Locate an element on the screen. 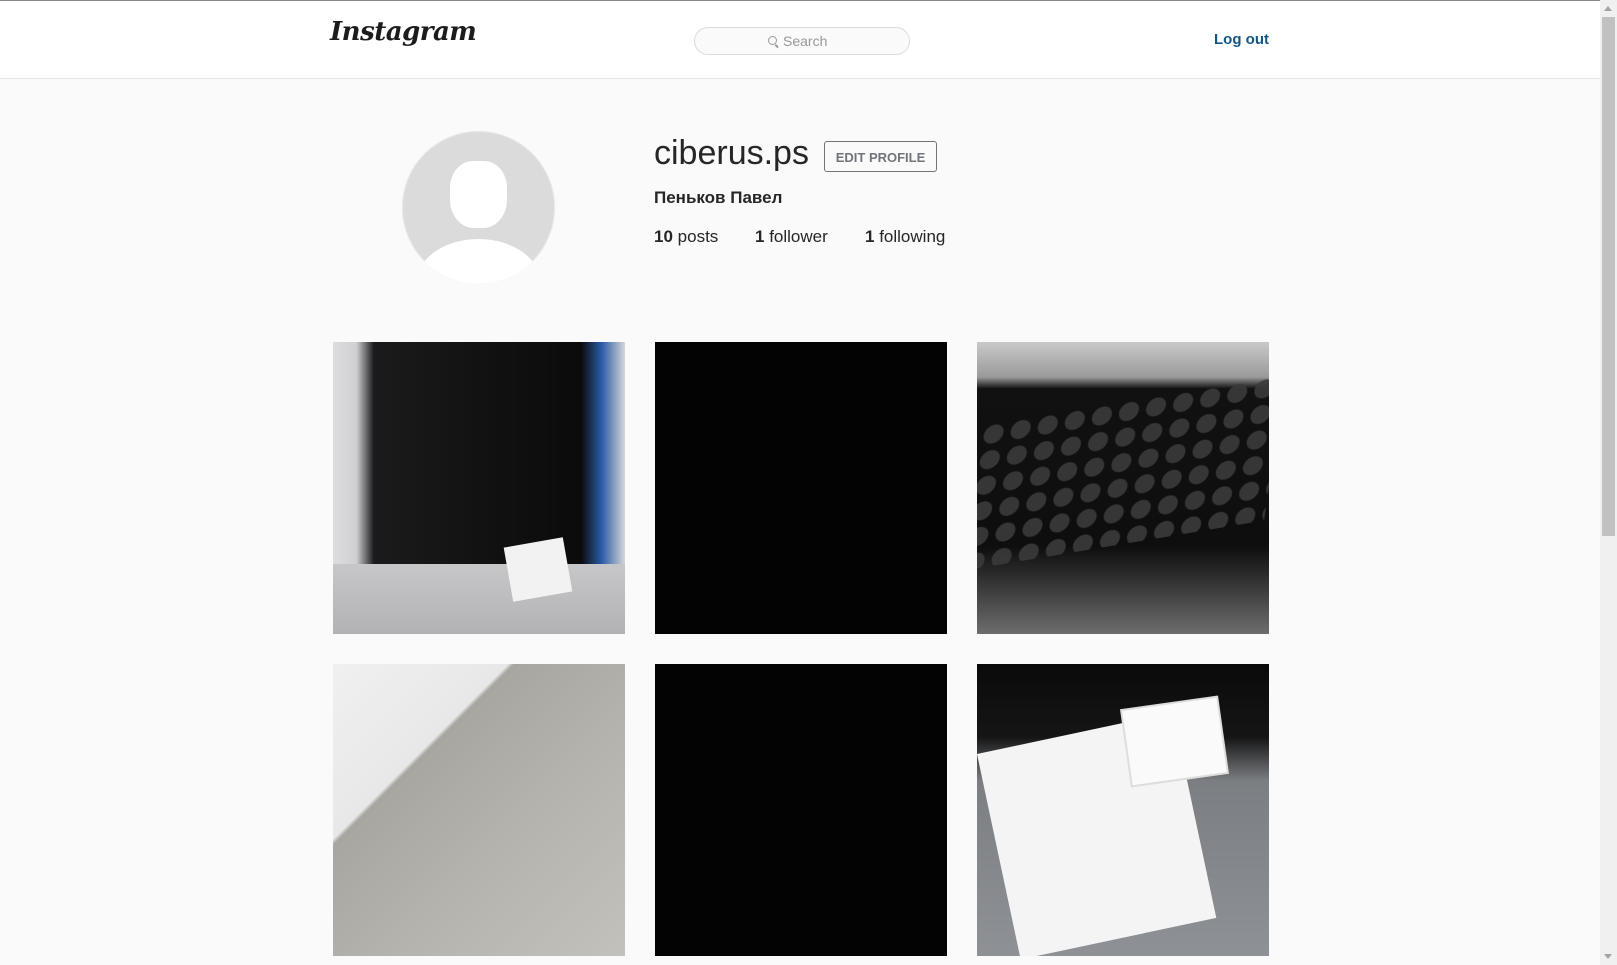 Image resolution: width=1617 pixels, height=965 pixels. keyboard-keys-texture is located at coordinates (1123, 472).